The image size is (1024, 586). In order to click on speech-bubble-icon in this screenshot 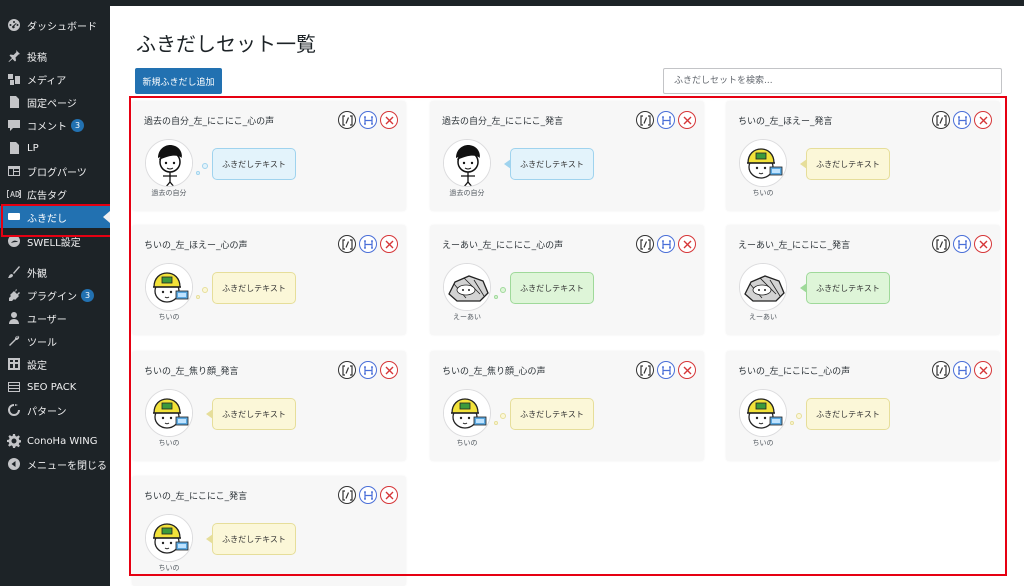, I will do `click(14, 217)`.